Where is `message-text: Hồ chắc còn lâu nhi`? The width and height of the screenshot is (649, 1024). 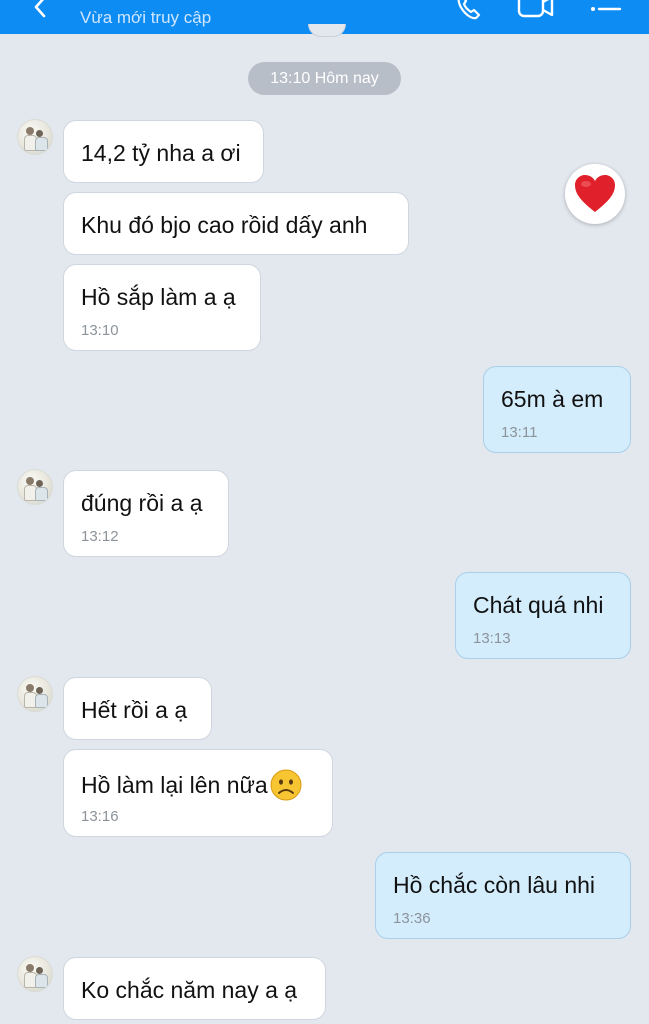
message-text: Hồ chắc còn lâu nhi is located at coordinates (494, 885).